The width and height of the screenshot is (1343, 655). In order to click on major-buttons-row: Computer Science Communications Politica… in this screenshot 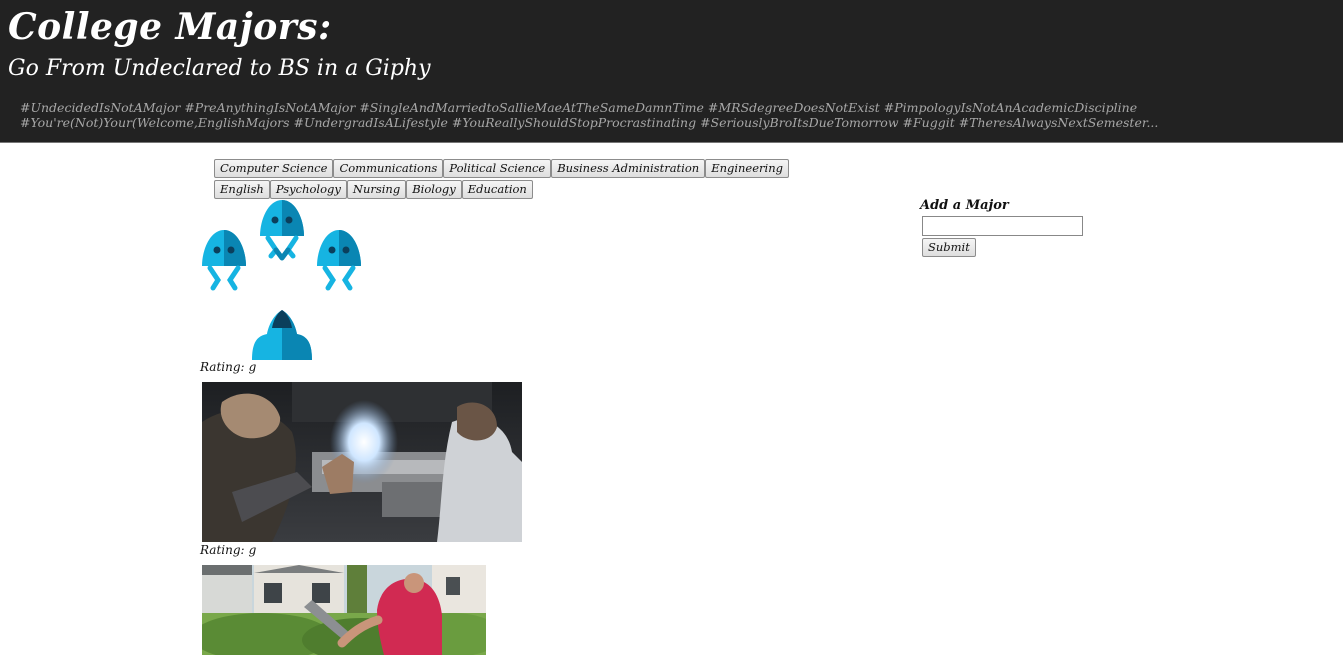, I will do `click(501, 169)`.